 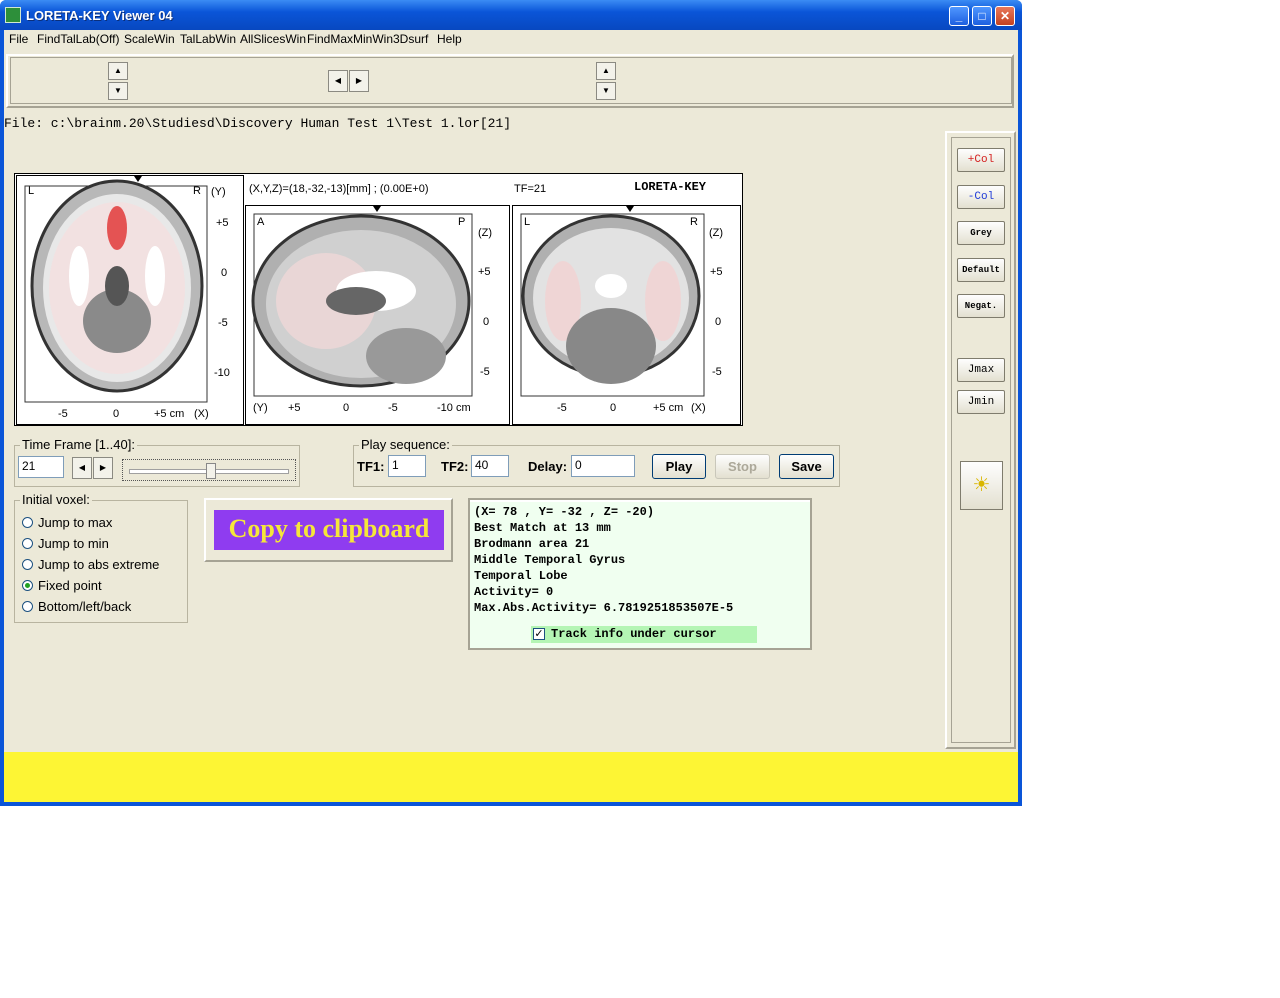 What do you see at coordinates (484, 272) in the screenshot?
I see `sagittal-right-tick: +5` at bounding box center [484, 272].